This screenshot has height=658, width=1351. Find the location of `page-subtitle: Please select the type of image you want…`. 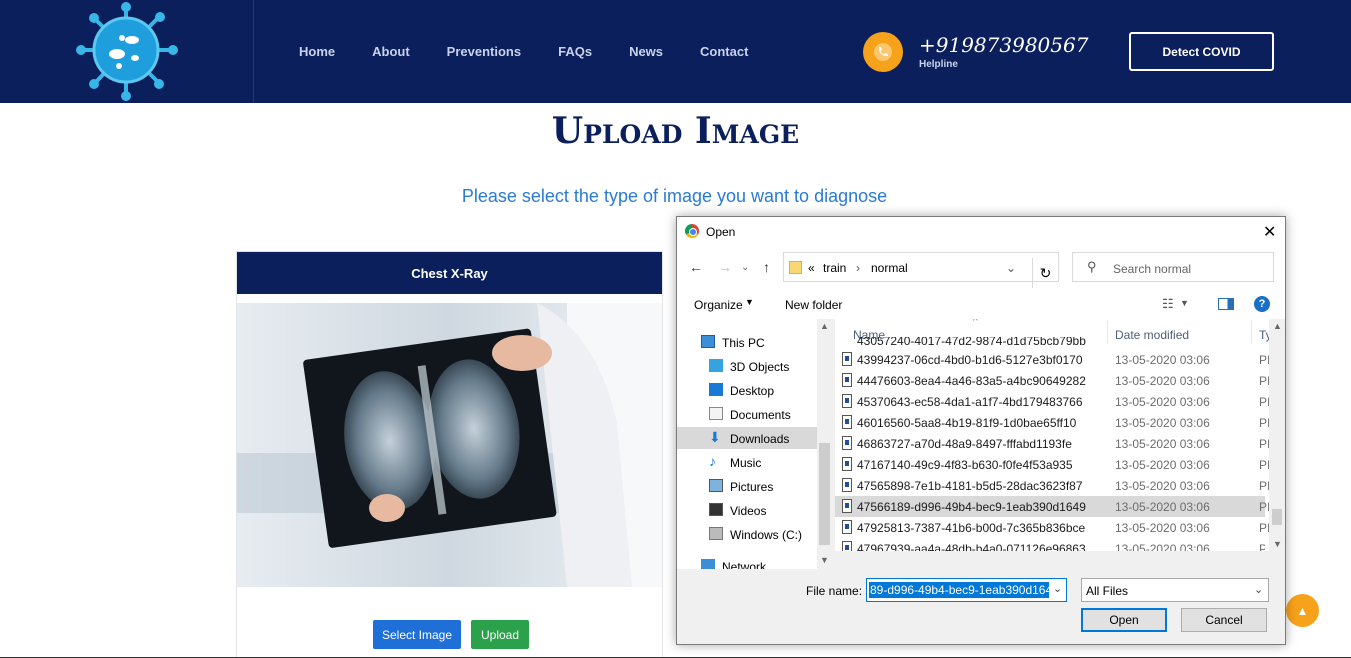

page-subtitle: Please select the type of image you want… is located at coordinates (674, 196).